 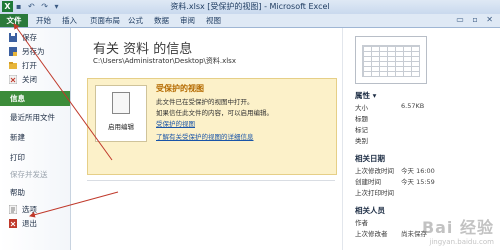 What do you see at coordinates (161, 20) in the screenshot?
I see `tab-data: 数据` at bounding box center [161, 20].